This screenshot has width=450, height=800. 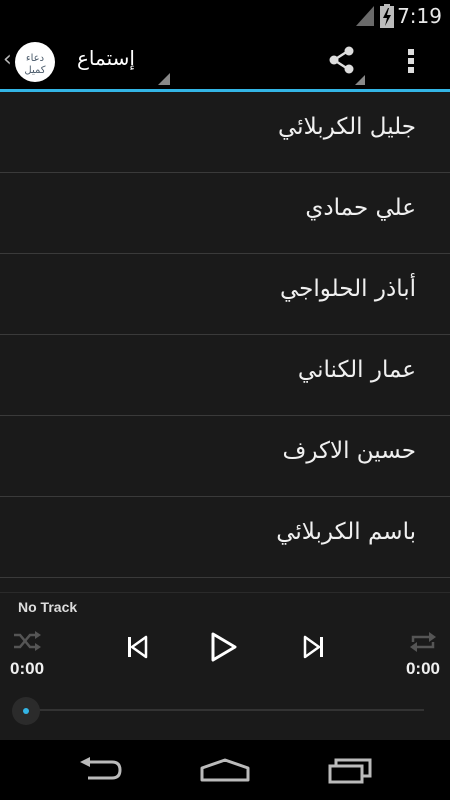 I want to click on overflow-menu-icon, so click(x=411, y=63).